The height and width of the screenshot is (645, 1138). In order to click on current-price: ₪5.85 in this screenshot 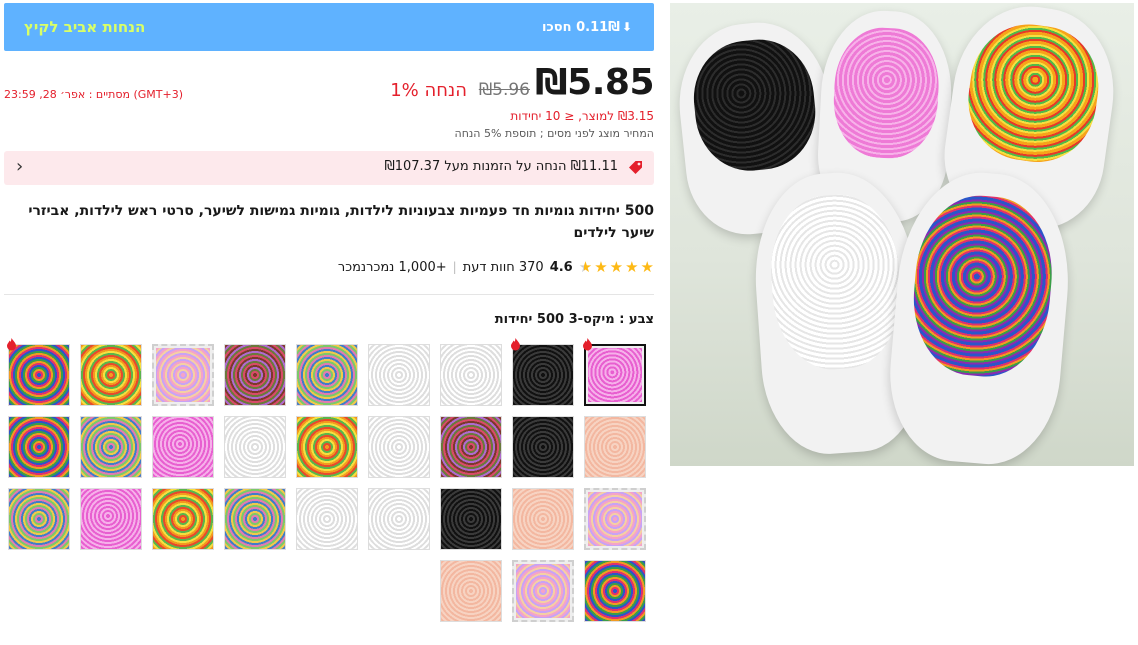, I will do `click(594, 82)`.